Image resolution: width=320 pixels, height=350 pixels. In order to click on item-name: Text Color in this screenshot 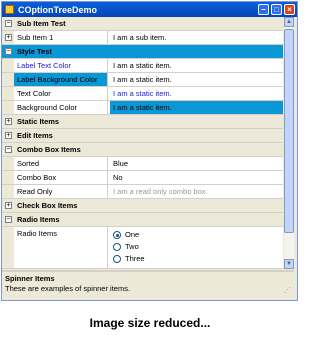, I will do `click(61, 93)`.